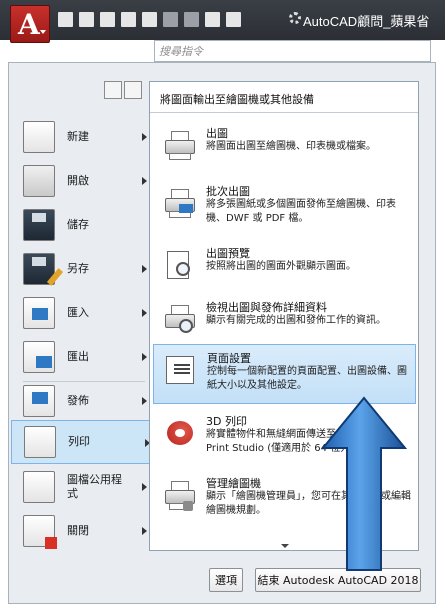  I want to click on menu-item-label: 開啟, so click(78, 180).